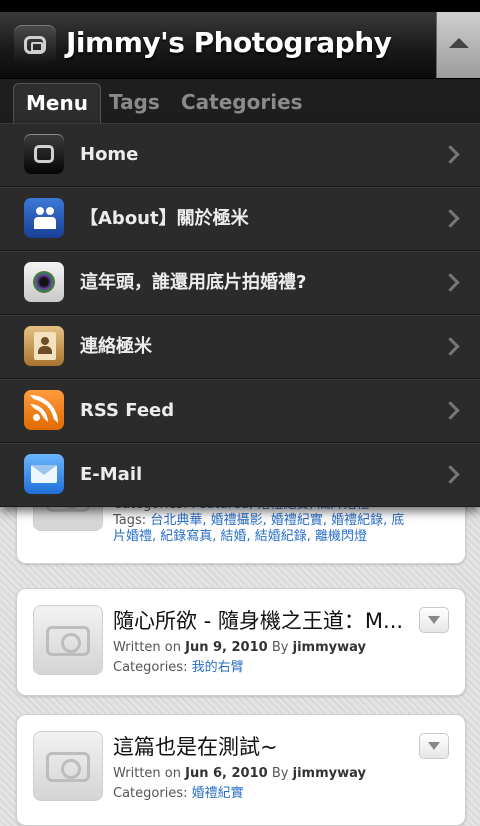 The image size is (480, 826). I want to click on tab-bar: Menu Tags Categories, so click(240, 101).